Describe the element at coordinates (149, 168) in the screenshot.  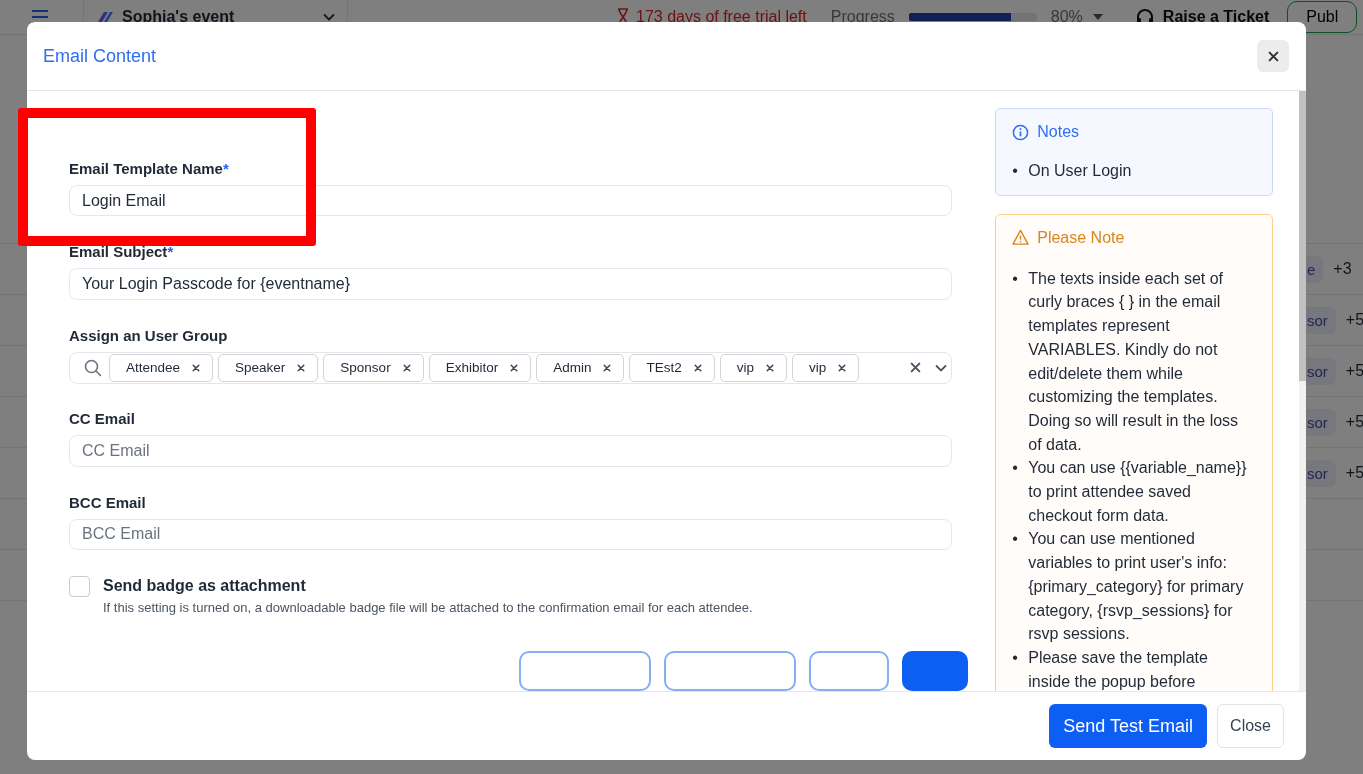
I see `field-label: Email Template Name*` at that location.